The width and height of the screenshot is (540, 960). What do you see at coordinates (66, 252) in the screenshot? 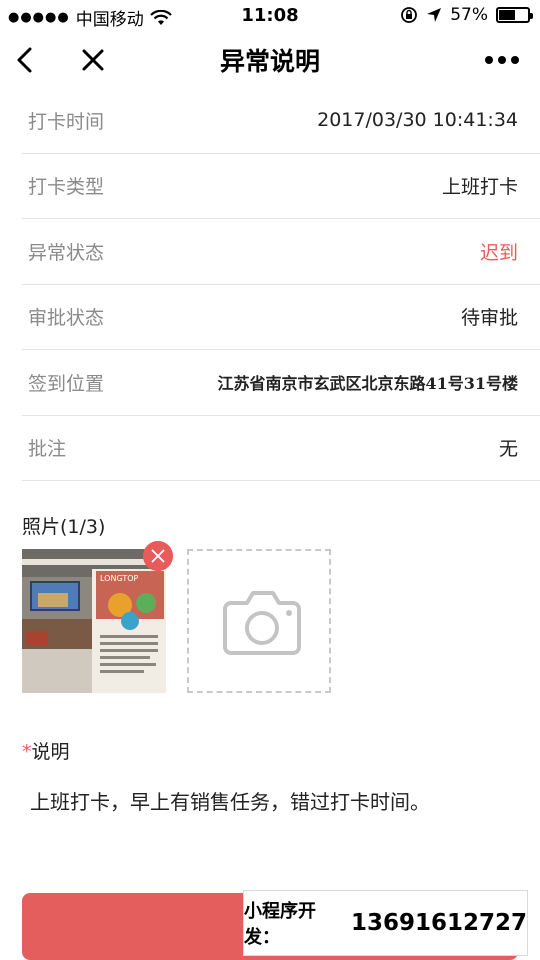
I see `row-label: 异常状态` at bounding box center [66, 252].